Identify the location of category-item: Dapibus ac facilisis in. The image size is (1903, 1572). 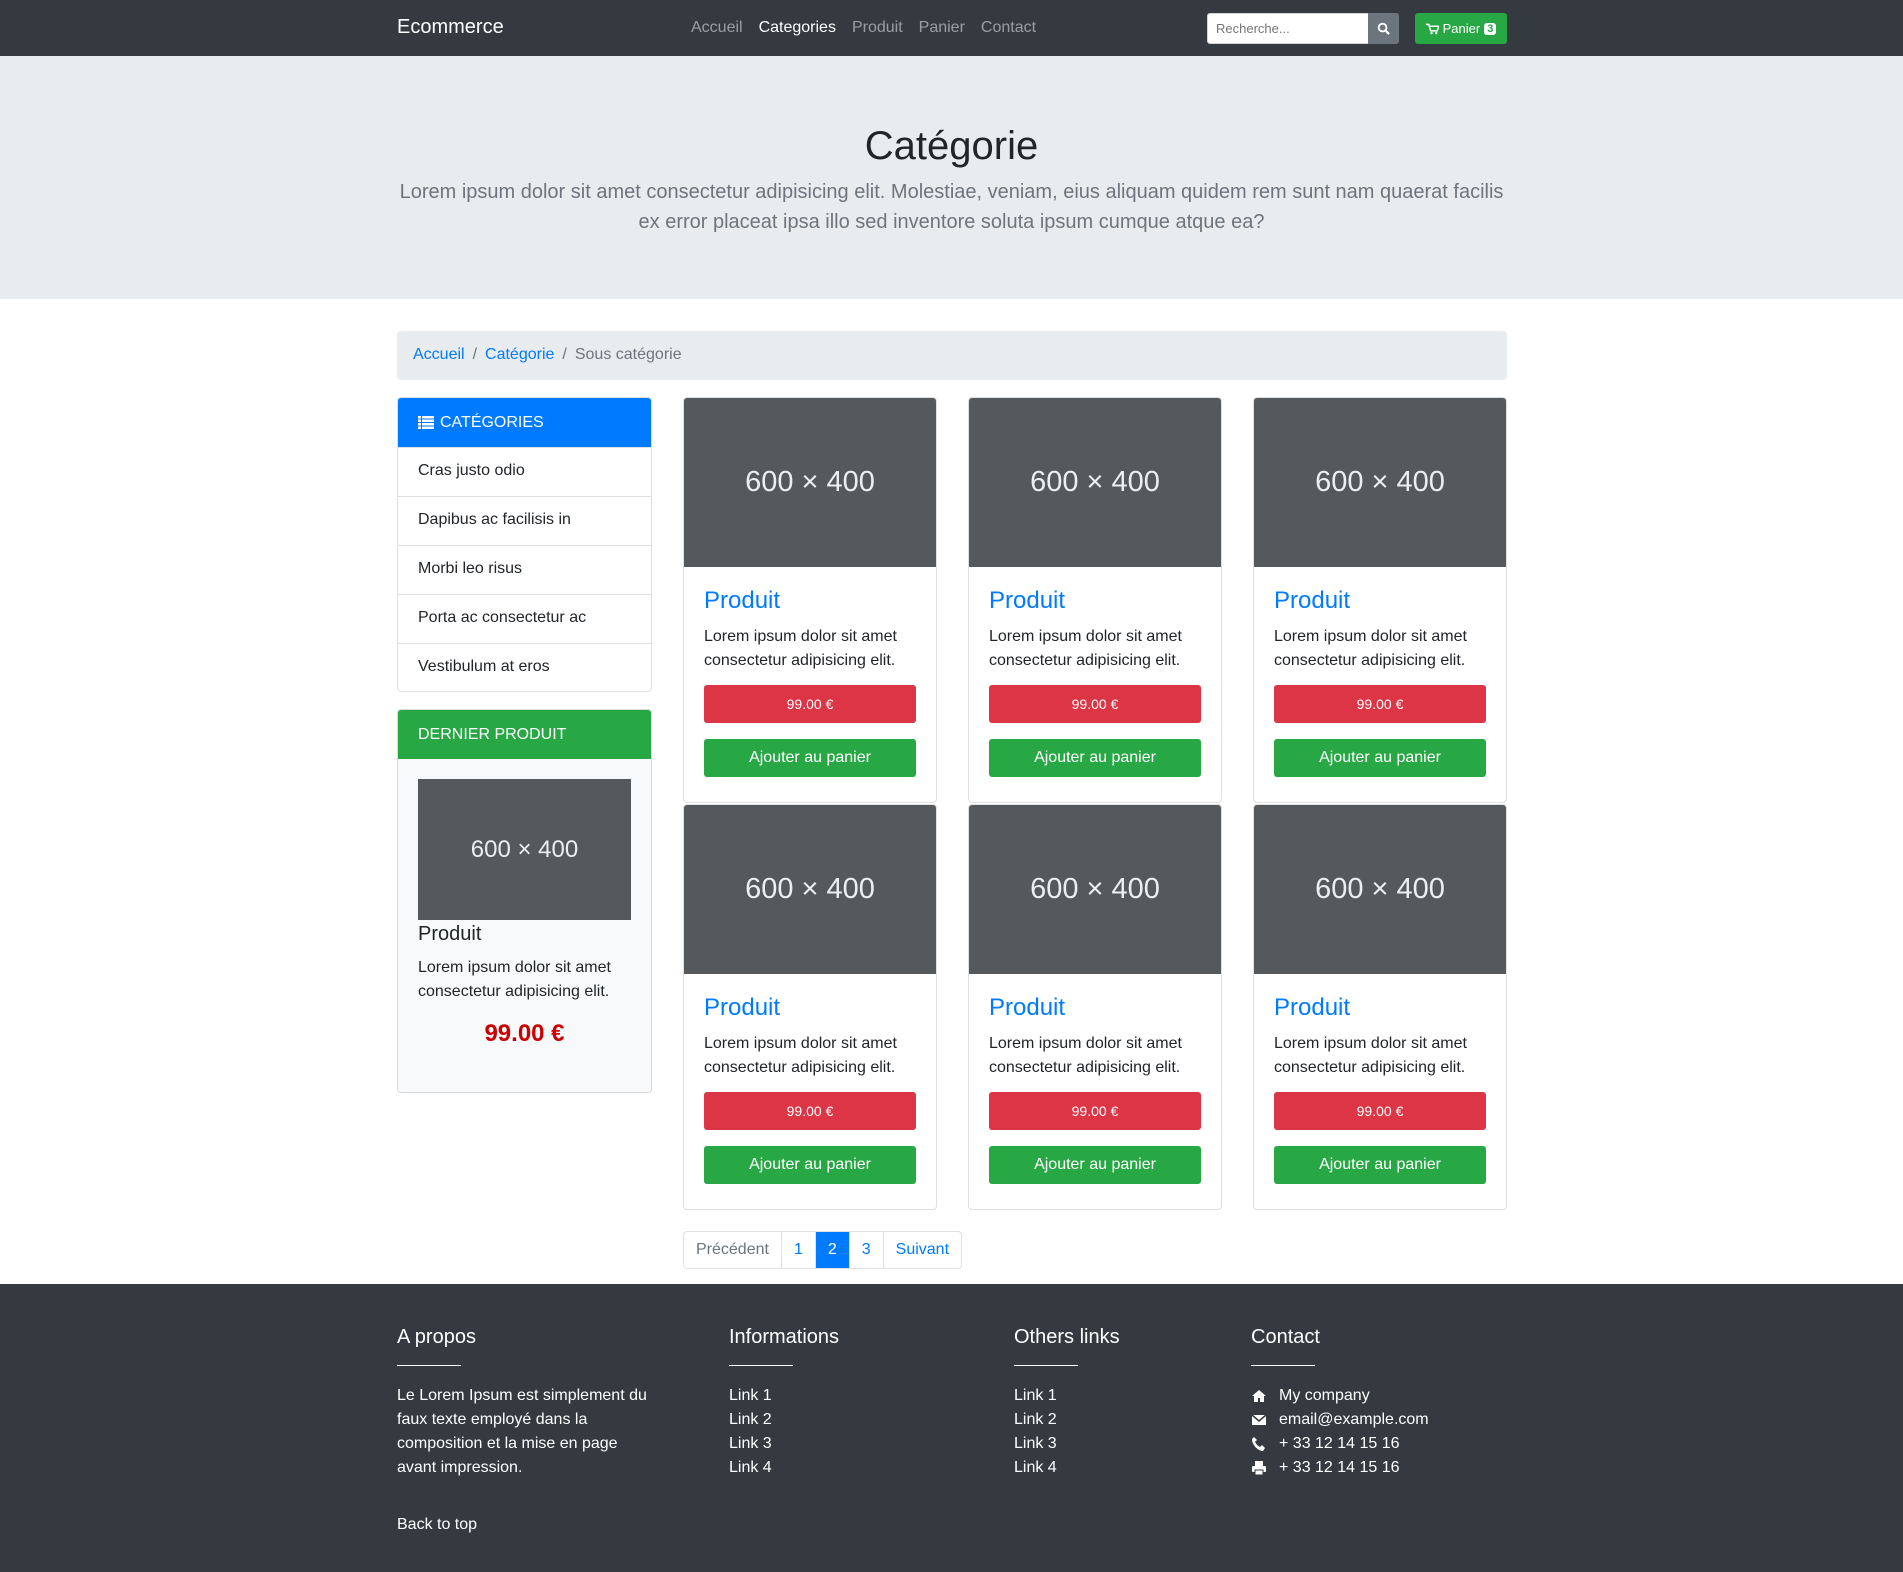
(524, 520).